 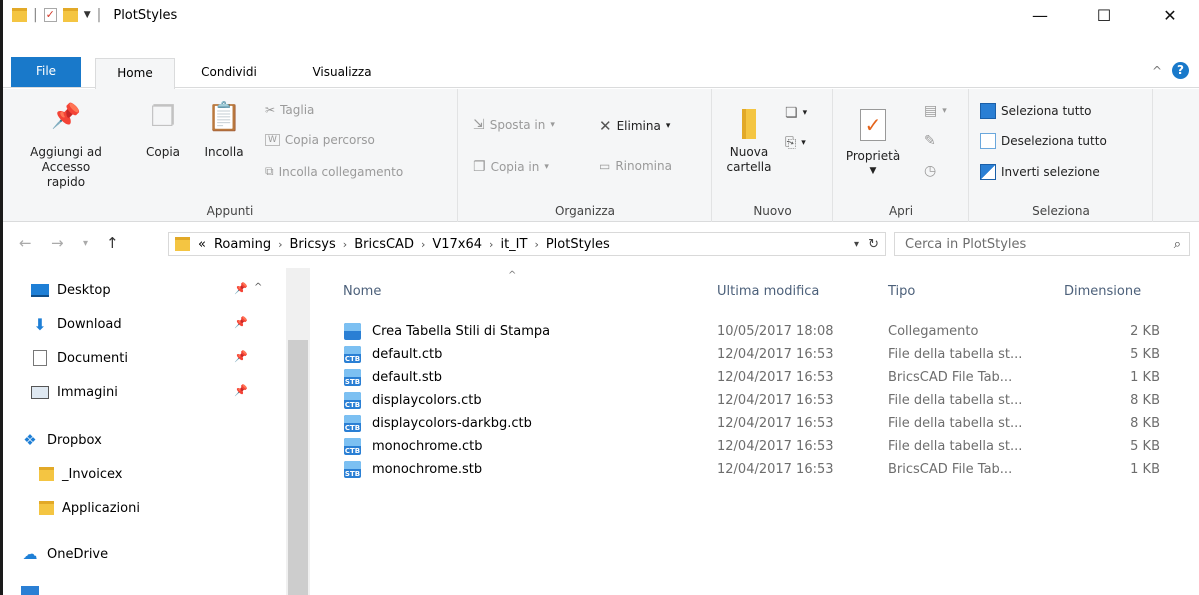 What do you see at coordinates (352, 331) in the screenshot?
I see `shortcut-file-icon` at bounding box center [352, 331].